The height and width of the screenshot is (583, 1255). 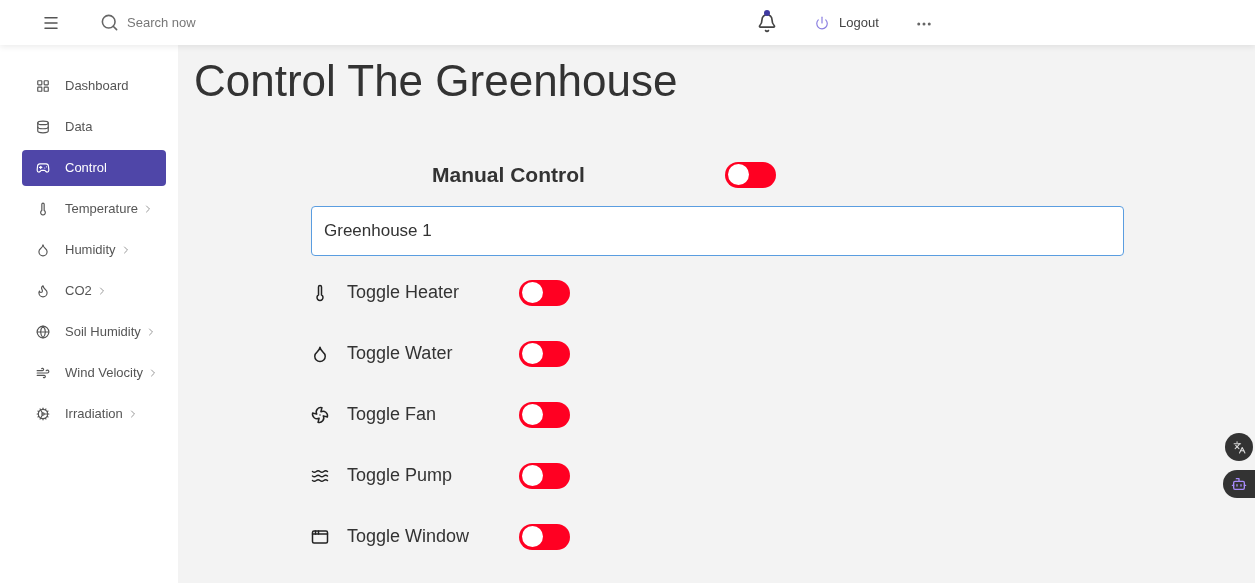 I want to click on sidebar-item: Humidity, so click(x=94, y=250).